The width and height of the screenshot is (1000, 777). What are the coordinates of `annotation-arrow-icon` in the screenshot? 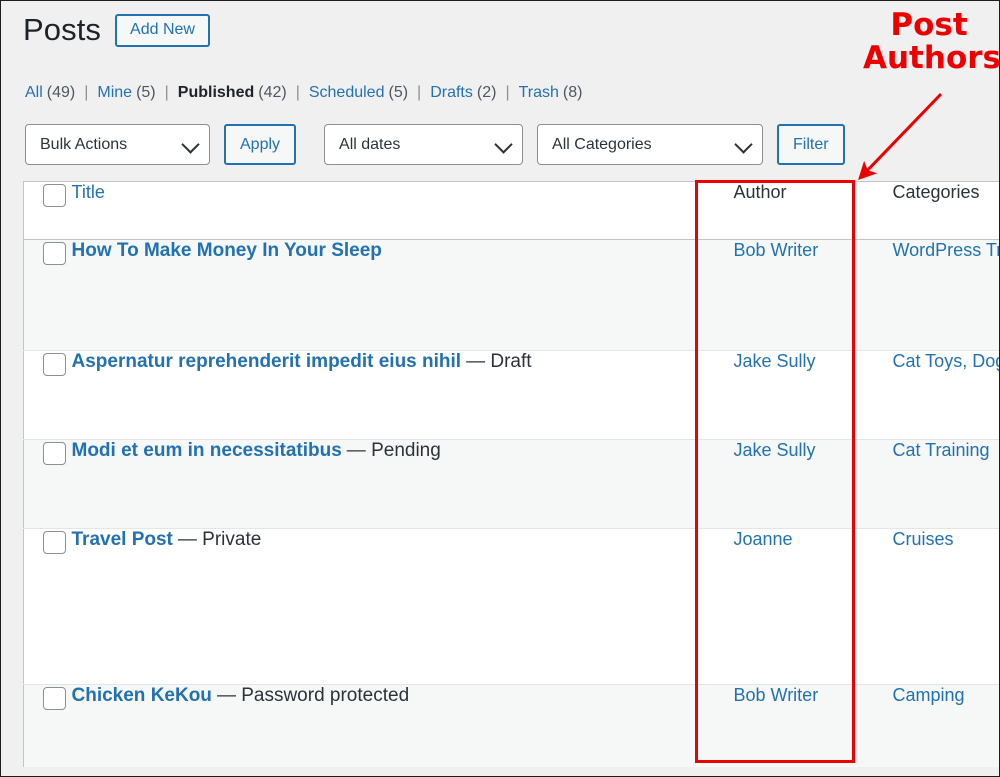 It's located at (900, 136).